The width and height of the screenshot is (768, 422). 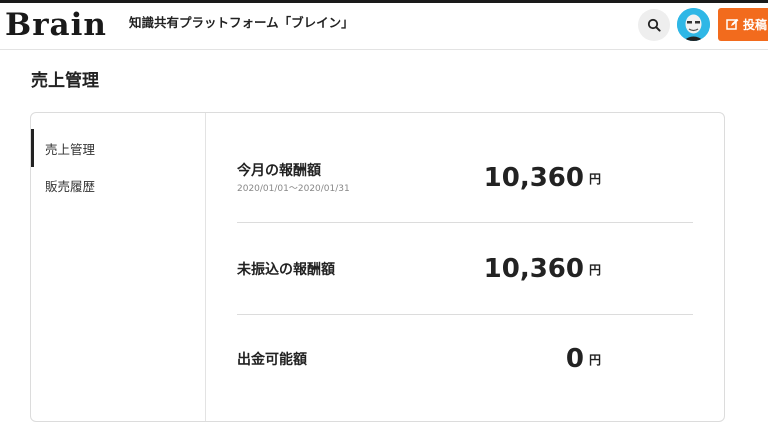 What do you see at coordinates (272, 360) in the screenshot?
I see `withdrawable-amount-label: 出金可能額` at bounding box center [272, 360].